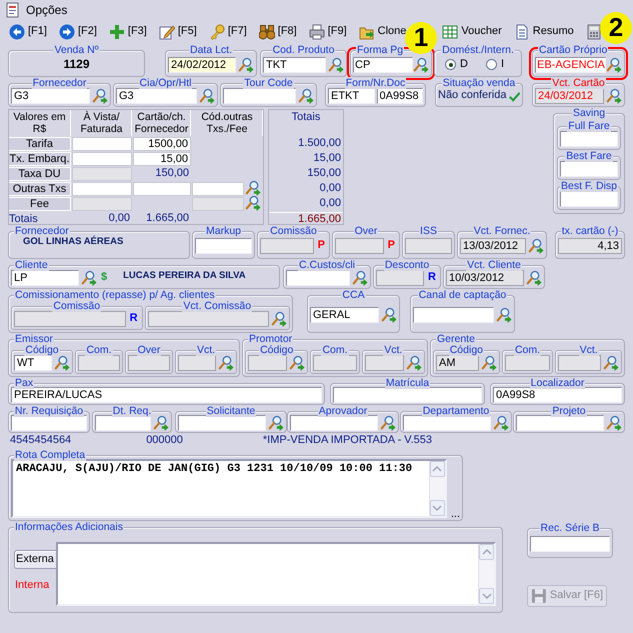 This screenshot has height=633, width=633. Describe the element at coordinates (77, 32) in the screenshot. I see `toolbar-button: [F2]` at that location.